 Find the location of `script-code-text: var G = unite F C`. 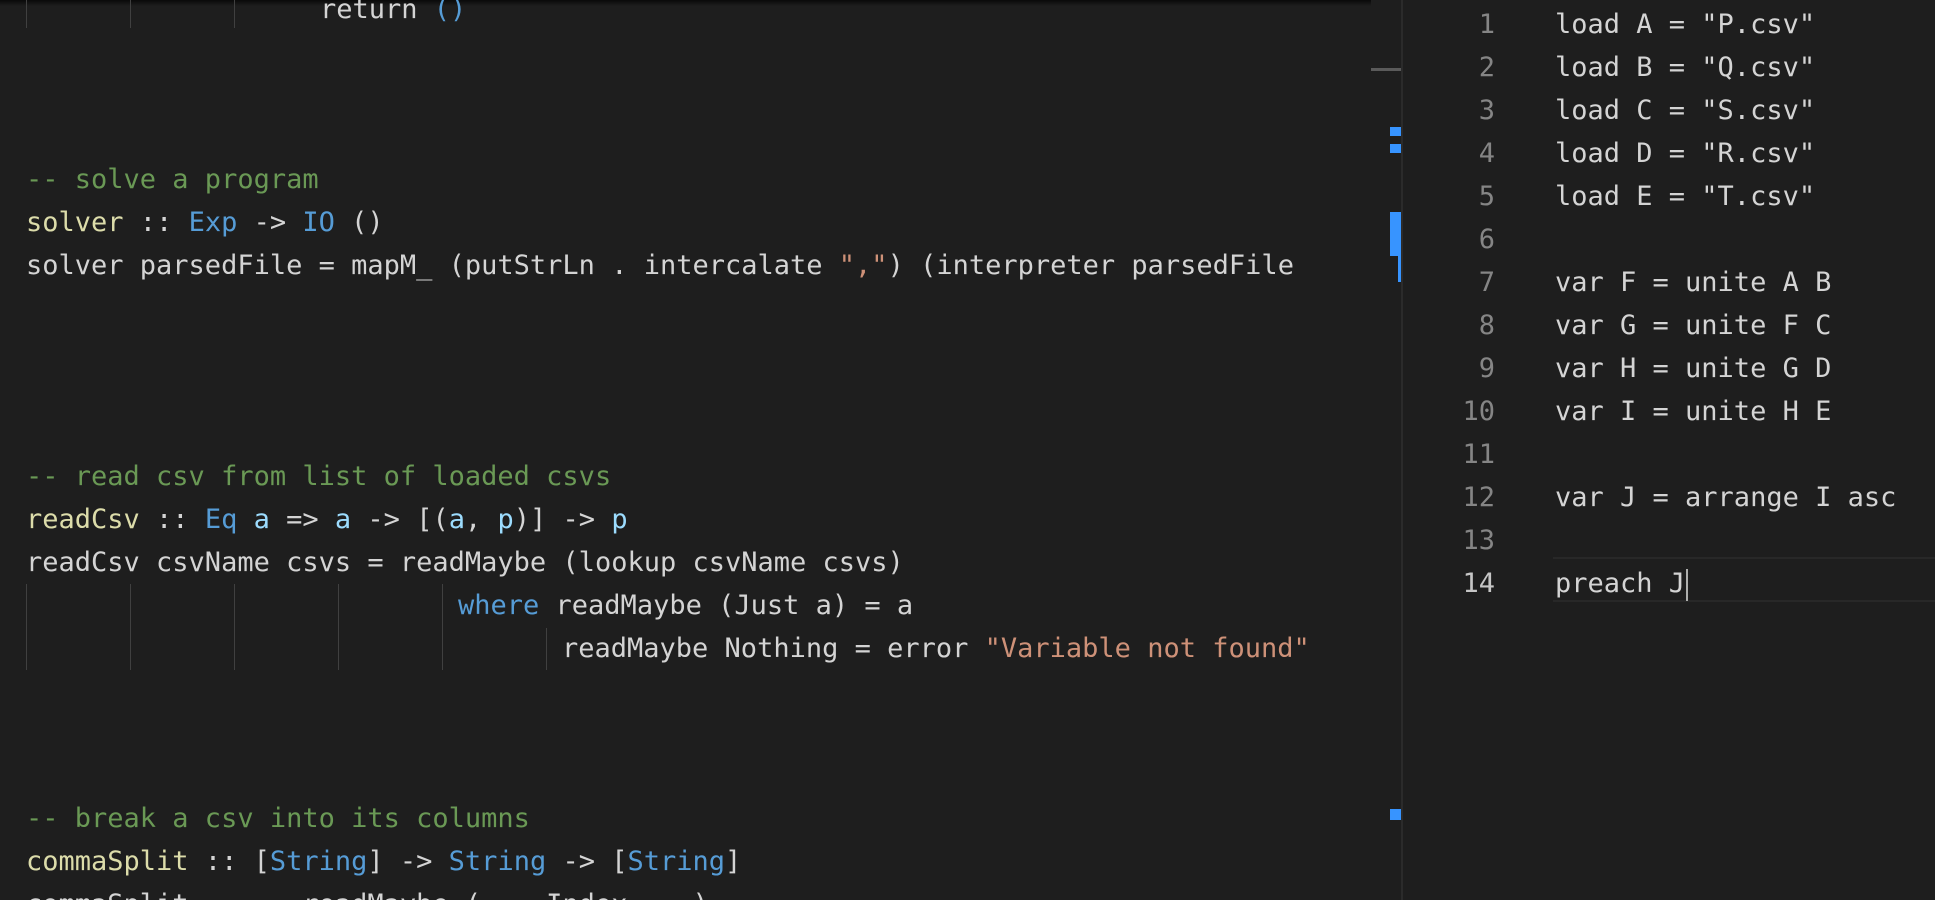

script-code-text: var G = unite F C is located at coordinates (1693, 325).